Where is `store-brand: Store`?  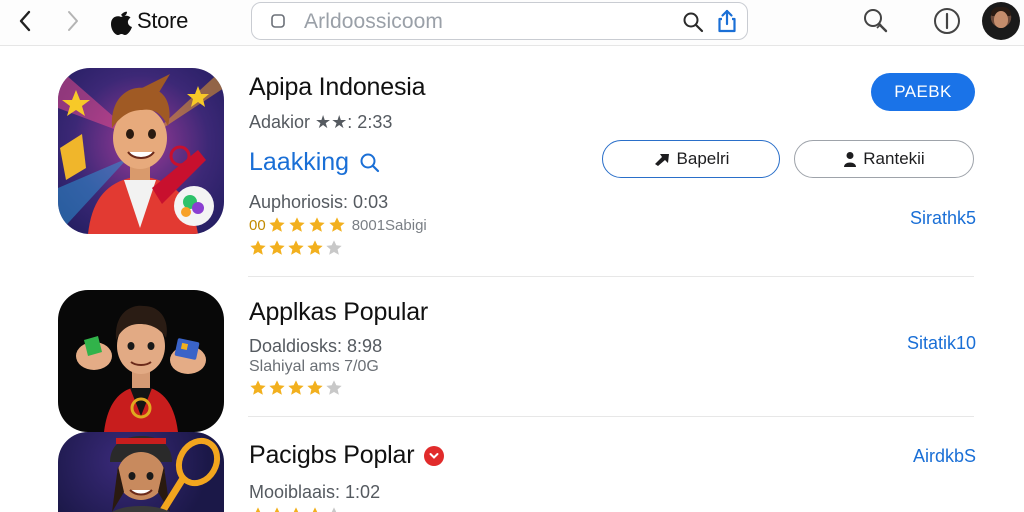 store-brand: Store is located at coordinates (148, 21).